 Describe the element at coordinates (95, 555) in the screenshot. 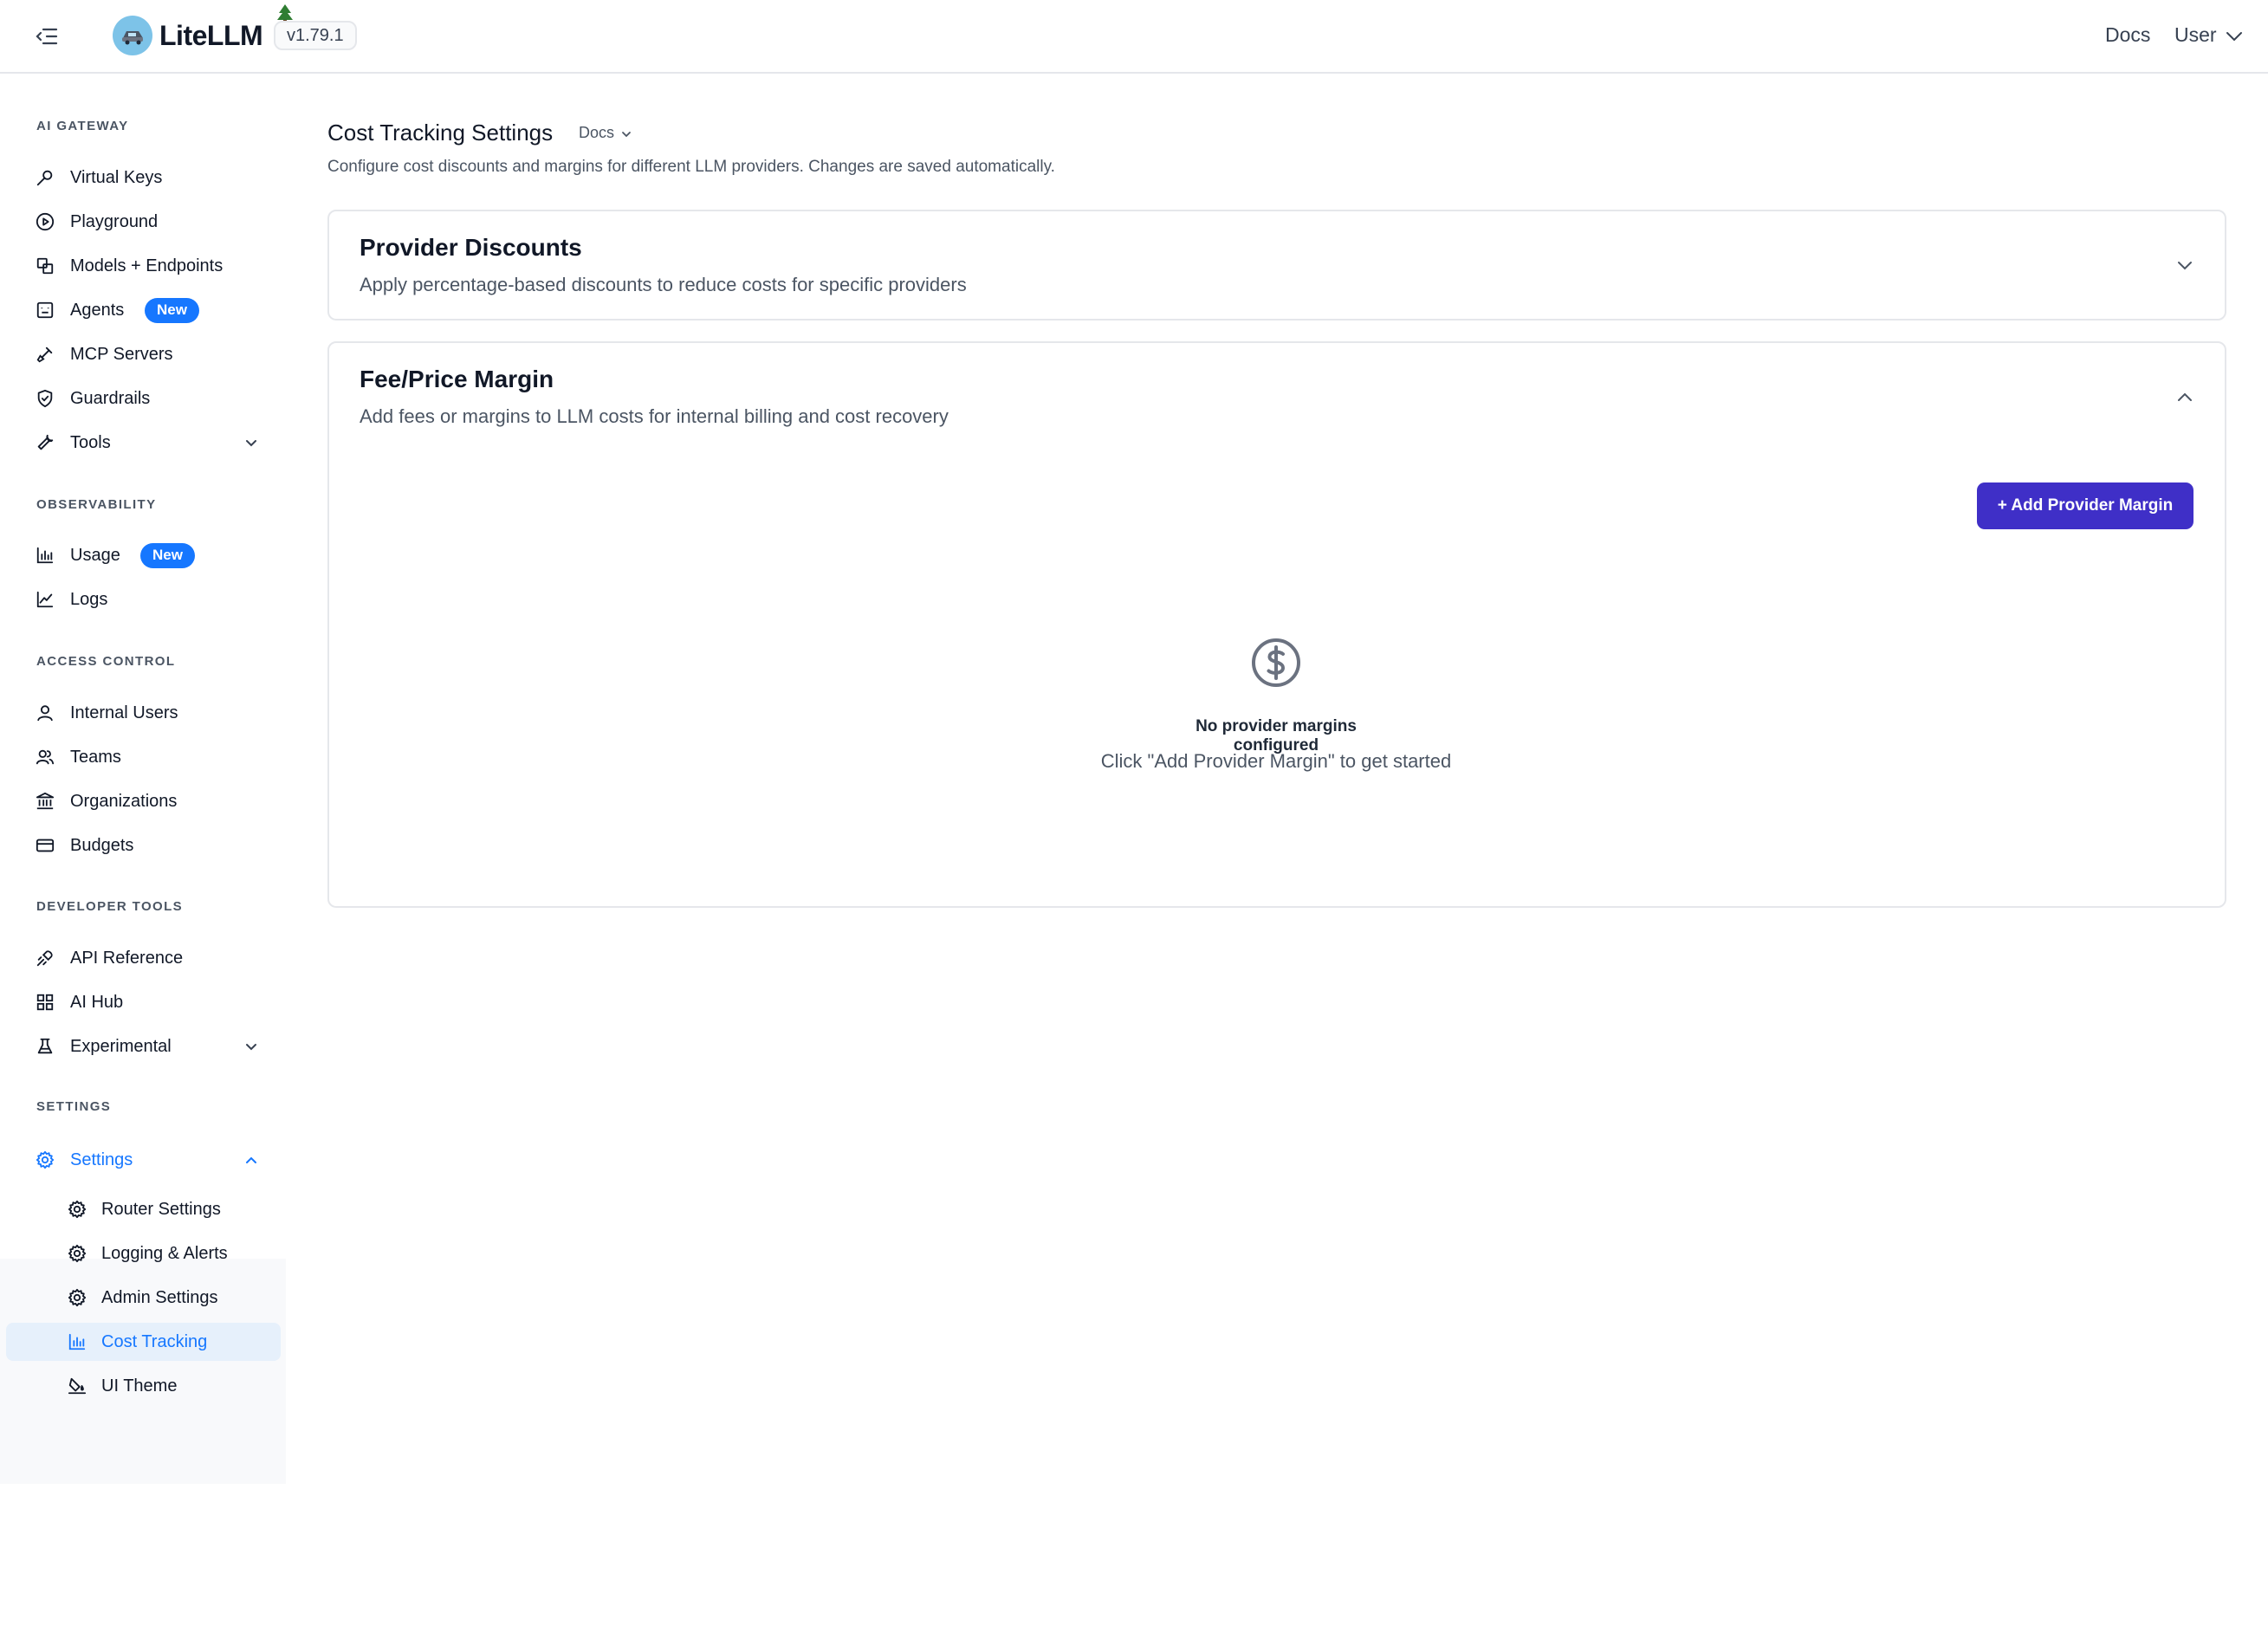

I see `sidebar-item-label: Usage` at that location.